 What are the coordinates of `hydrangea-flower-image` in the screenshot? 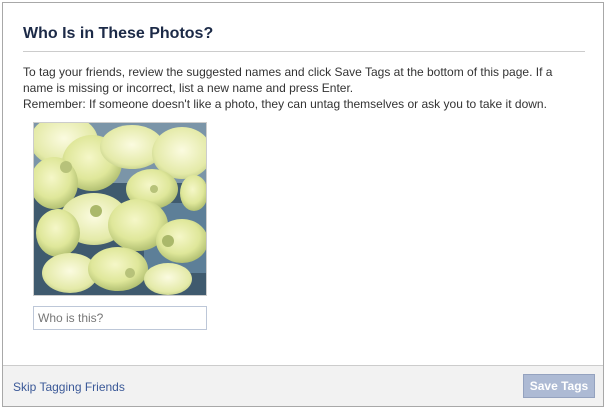 It's located at (120, 209).